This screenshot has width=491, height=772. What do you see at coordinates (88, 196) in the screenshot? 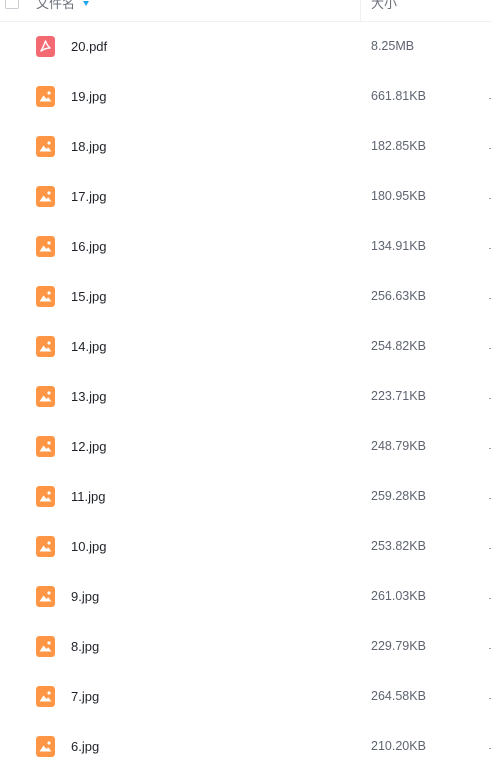
I see `file-name: 17.jpg` at bounding box center [88, 196].